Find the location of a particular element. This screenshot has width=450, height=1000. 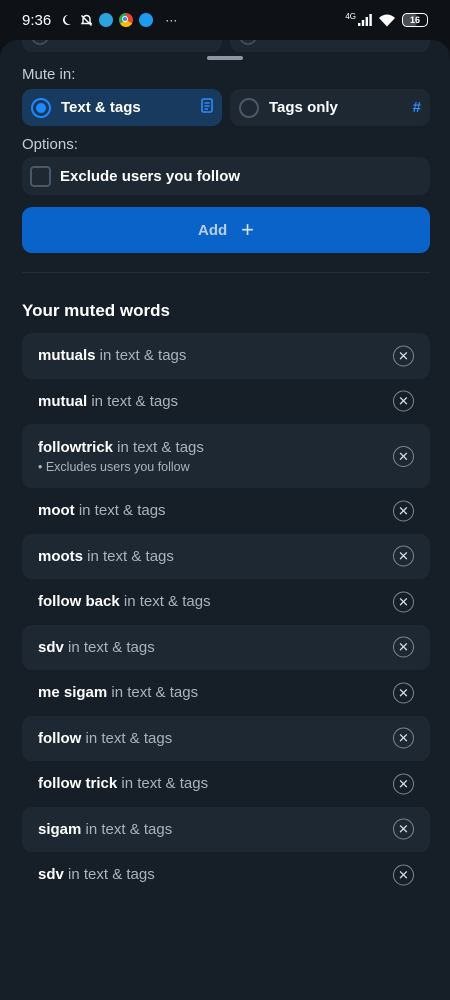

mute-in-label: Mute in: is located at coordinates (49, 74).